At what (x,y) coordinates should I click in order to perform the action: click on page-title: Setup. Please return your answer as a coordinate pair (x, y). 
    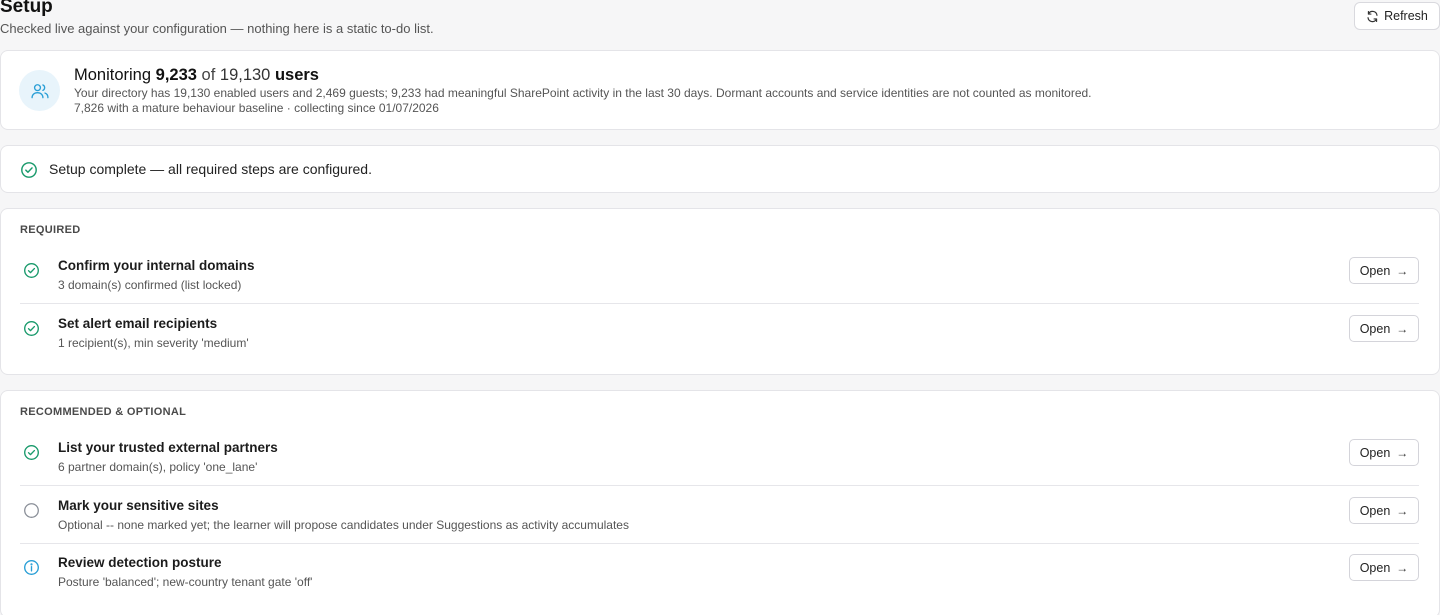
    Looking at the image, I should click on (26, 8).